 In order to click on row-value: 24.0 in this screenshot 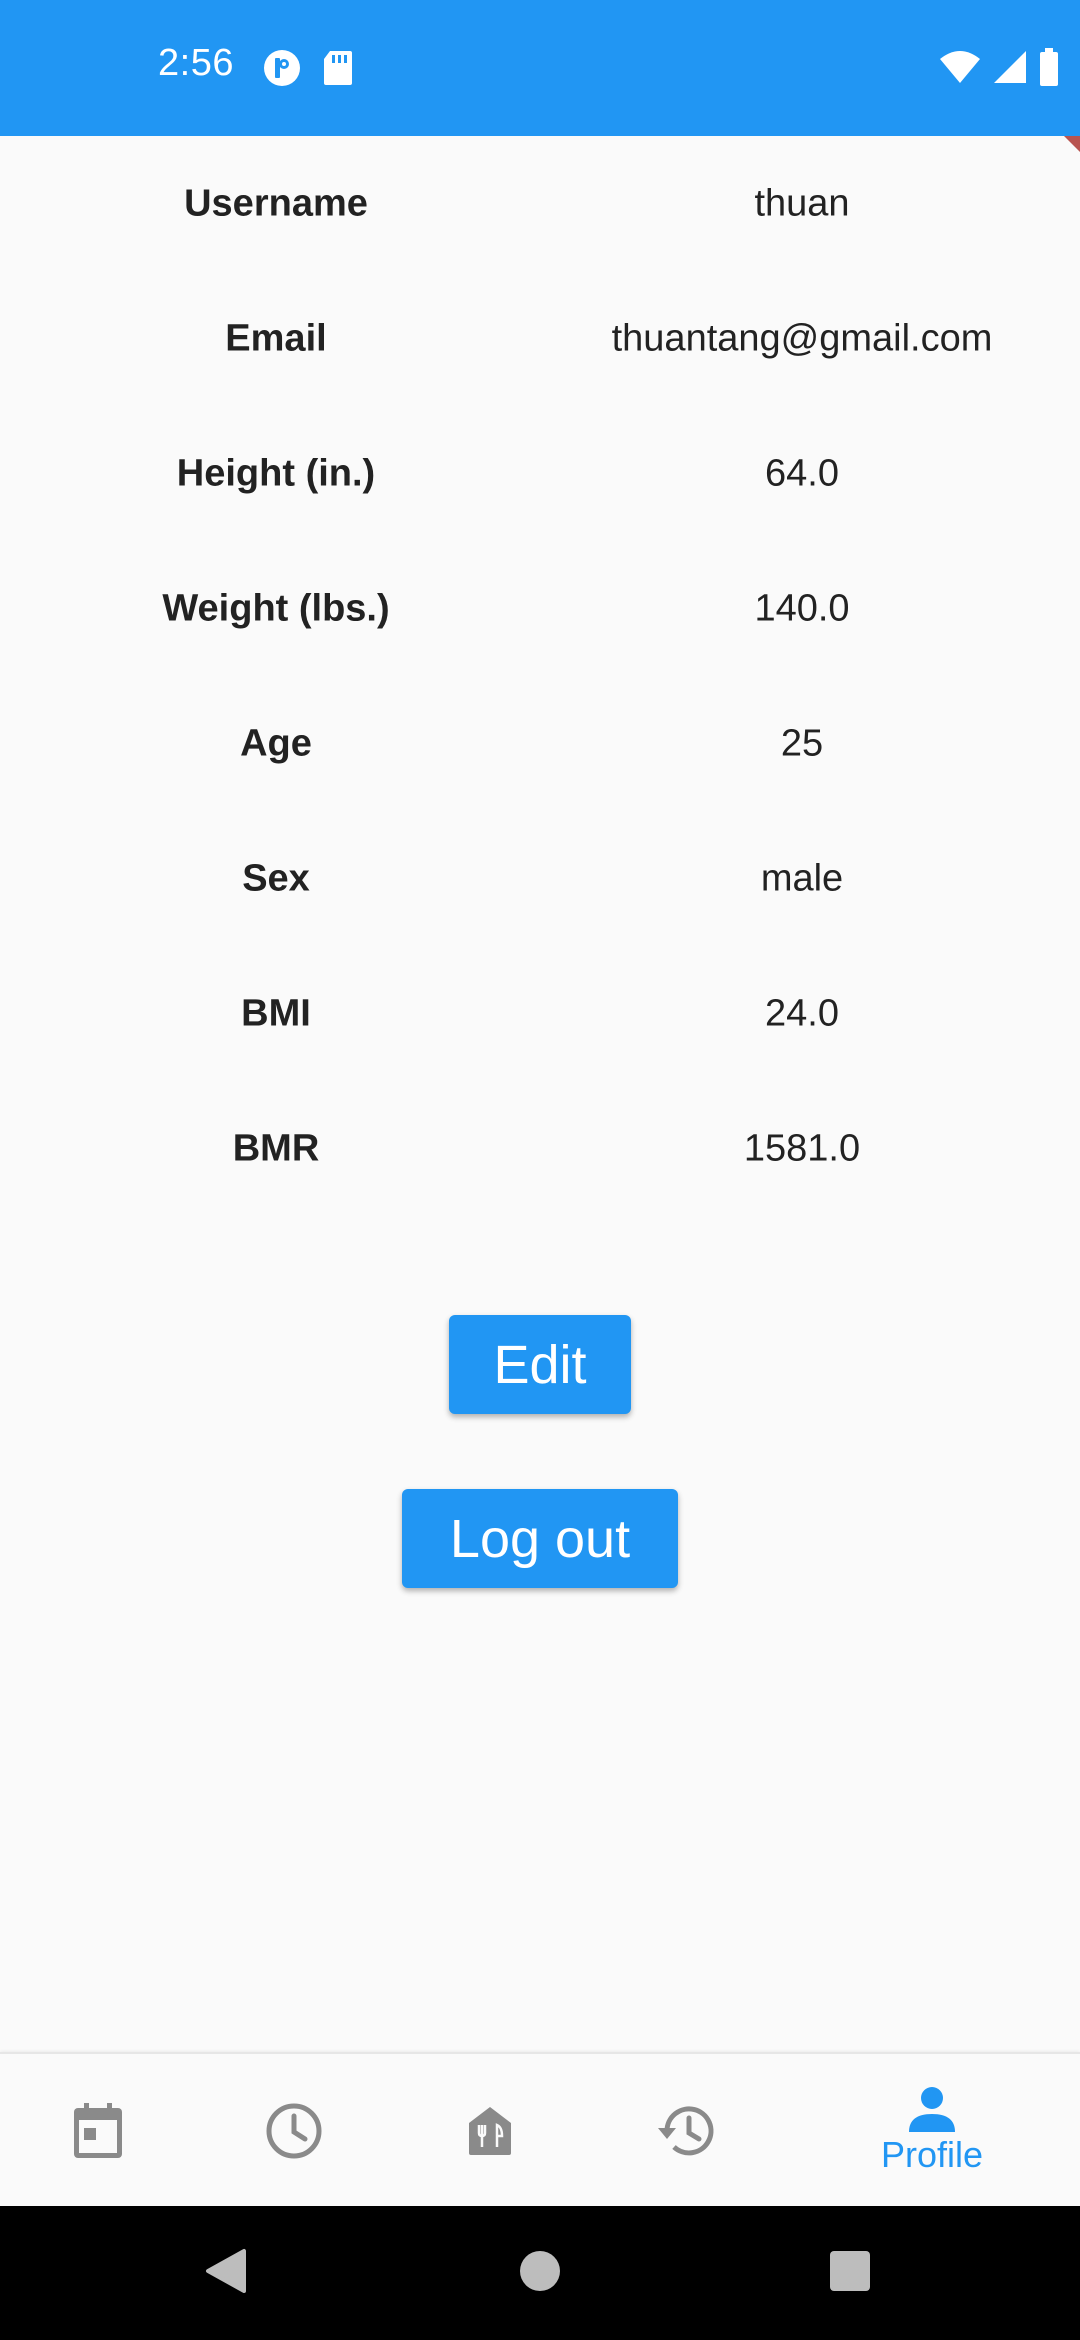, I will do `click(802, 1013)`.